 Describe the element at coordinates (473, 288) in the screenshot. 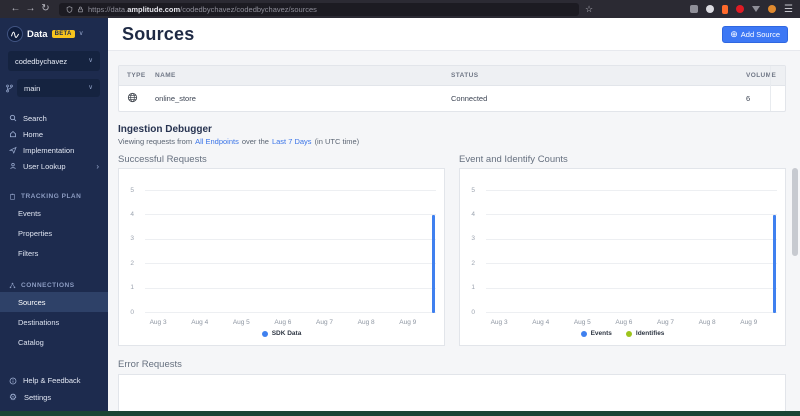

I see `y-tick-label: 1` at that location.